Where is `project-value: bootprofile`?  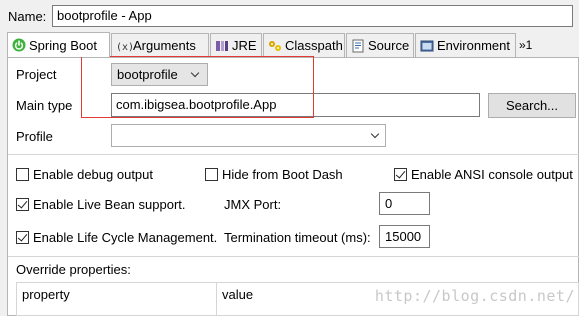 project-value: bootprofile is located at coordinates (147, 74).